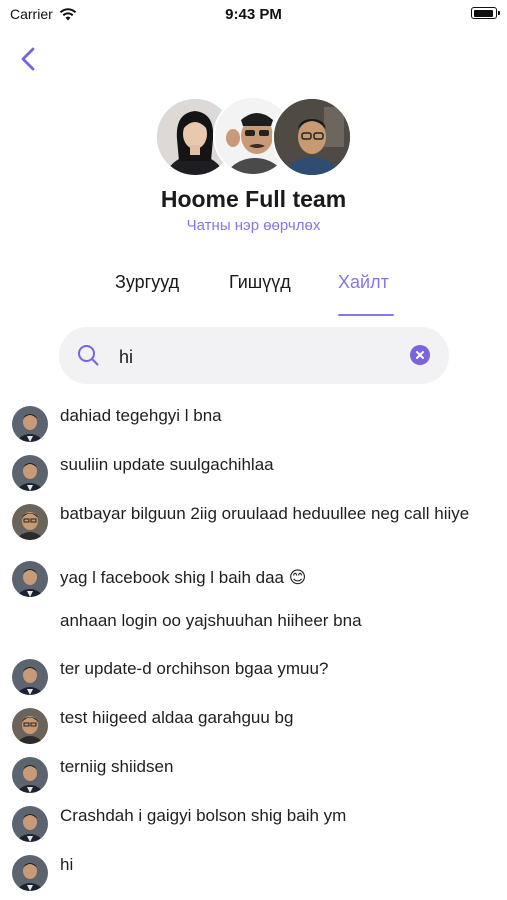 Image resolution: width=507 pixels, height=900 pixels. I want to click on group-avatar-stack, so click(255, 137).